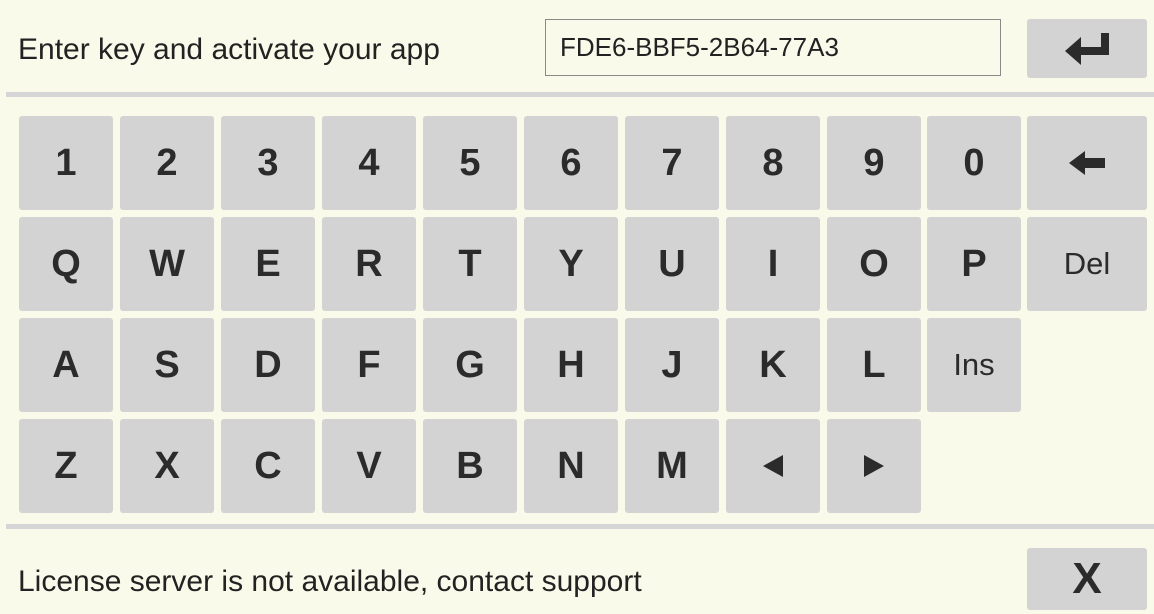  I want to click on insert-button: Ins, so click(974, 365).